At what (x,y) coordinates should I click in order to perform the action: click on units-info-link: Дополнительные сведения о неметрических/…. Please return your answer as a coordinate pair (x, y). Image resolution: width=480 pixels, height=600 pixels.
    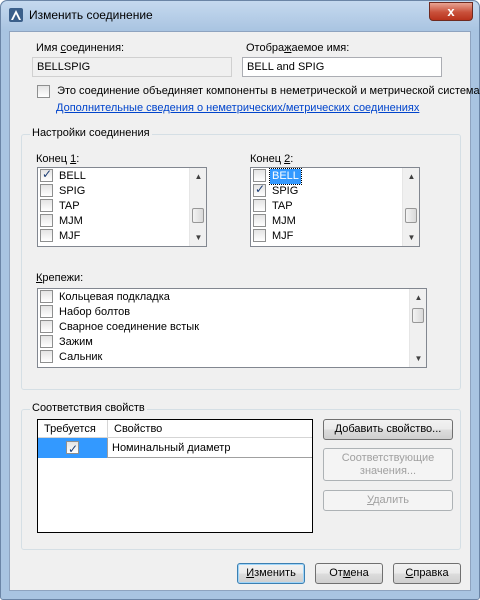
    Looking at the image, I should click on (237, 108).